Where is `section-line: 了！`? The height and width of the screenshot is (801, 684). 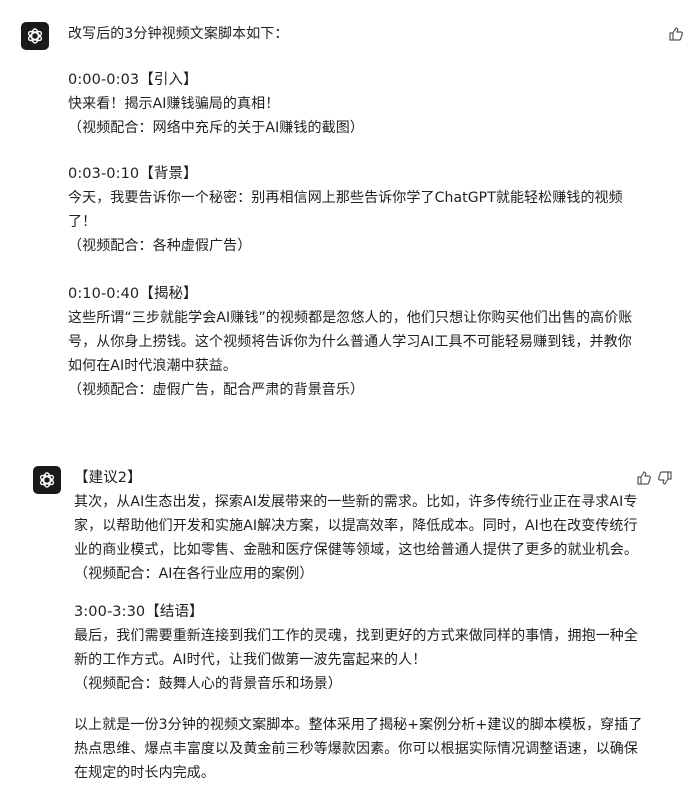
section-line: 了！ is located at coordinates (82, 222).